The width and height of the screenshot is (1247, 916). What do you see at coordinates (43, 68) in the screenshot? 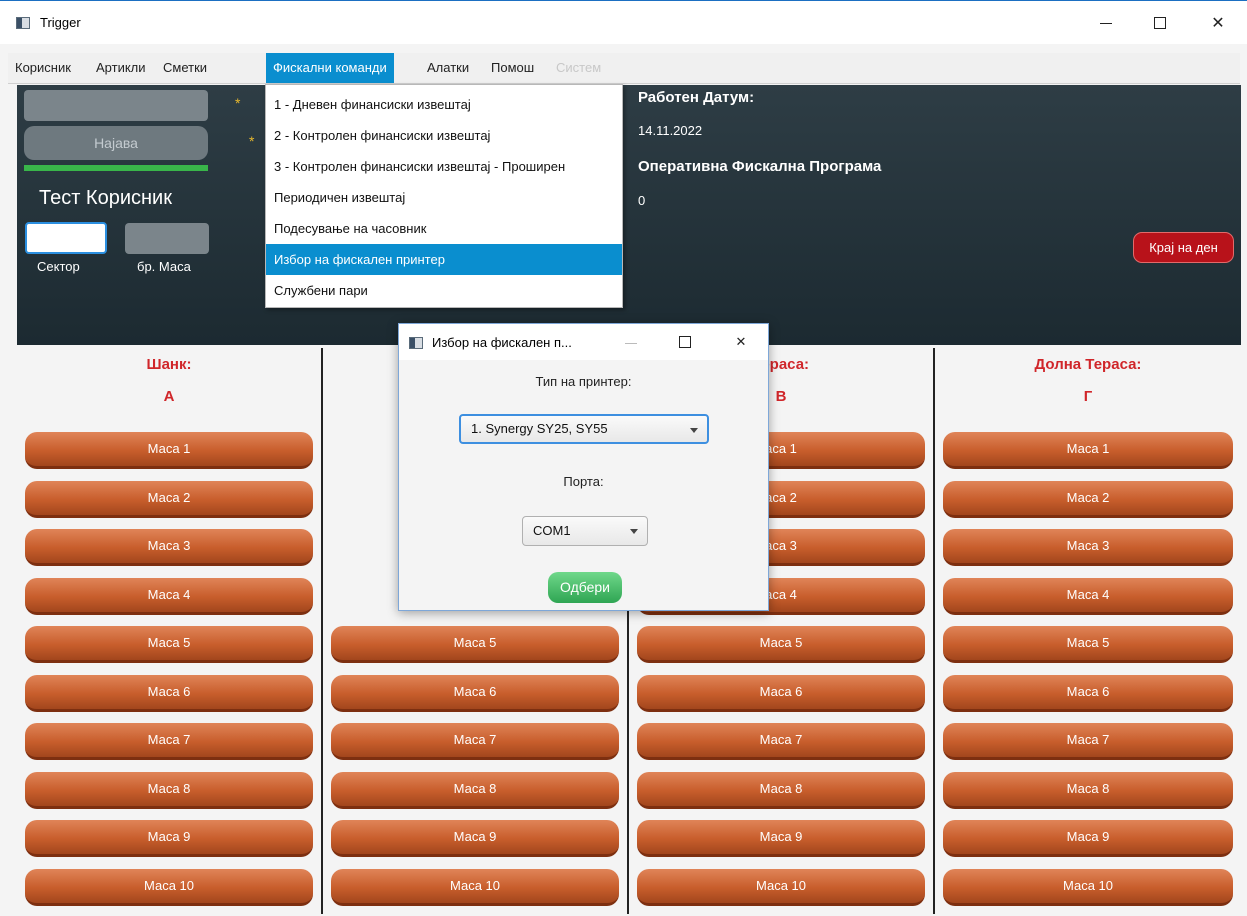
I see `menu-korisnik: Корисник` at bounding box center [43, 68].